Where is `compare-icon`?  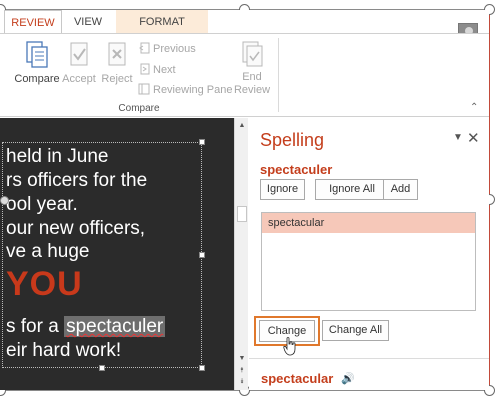
compare-icon is located at coordinates (37, 54).